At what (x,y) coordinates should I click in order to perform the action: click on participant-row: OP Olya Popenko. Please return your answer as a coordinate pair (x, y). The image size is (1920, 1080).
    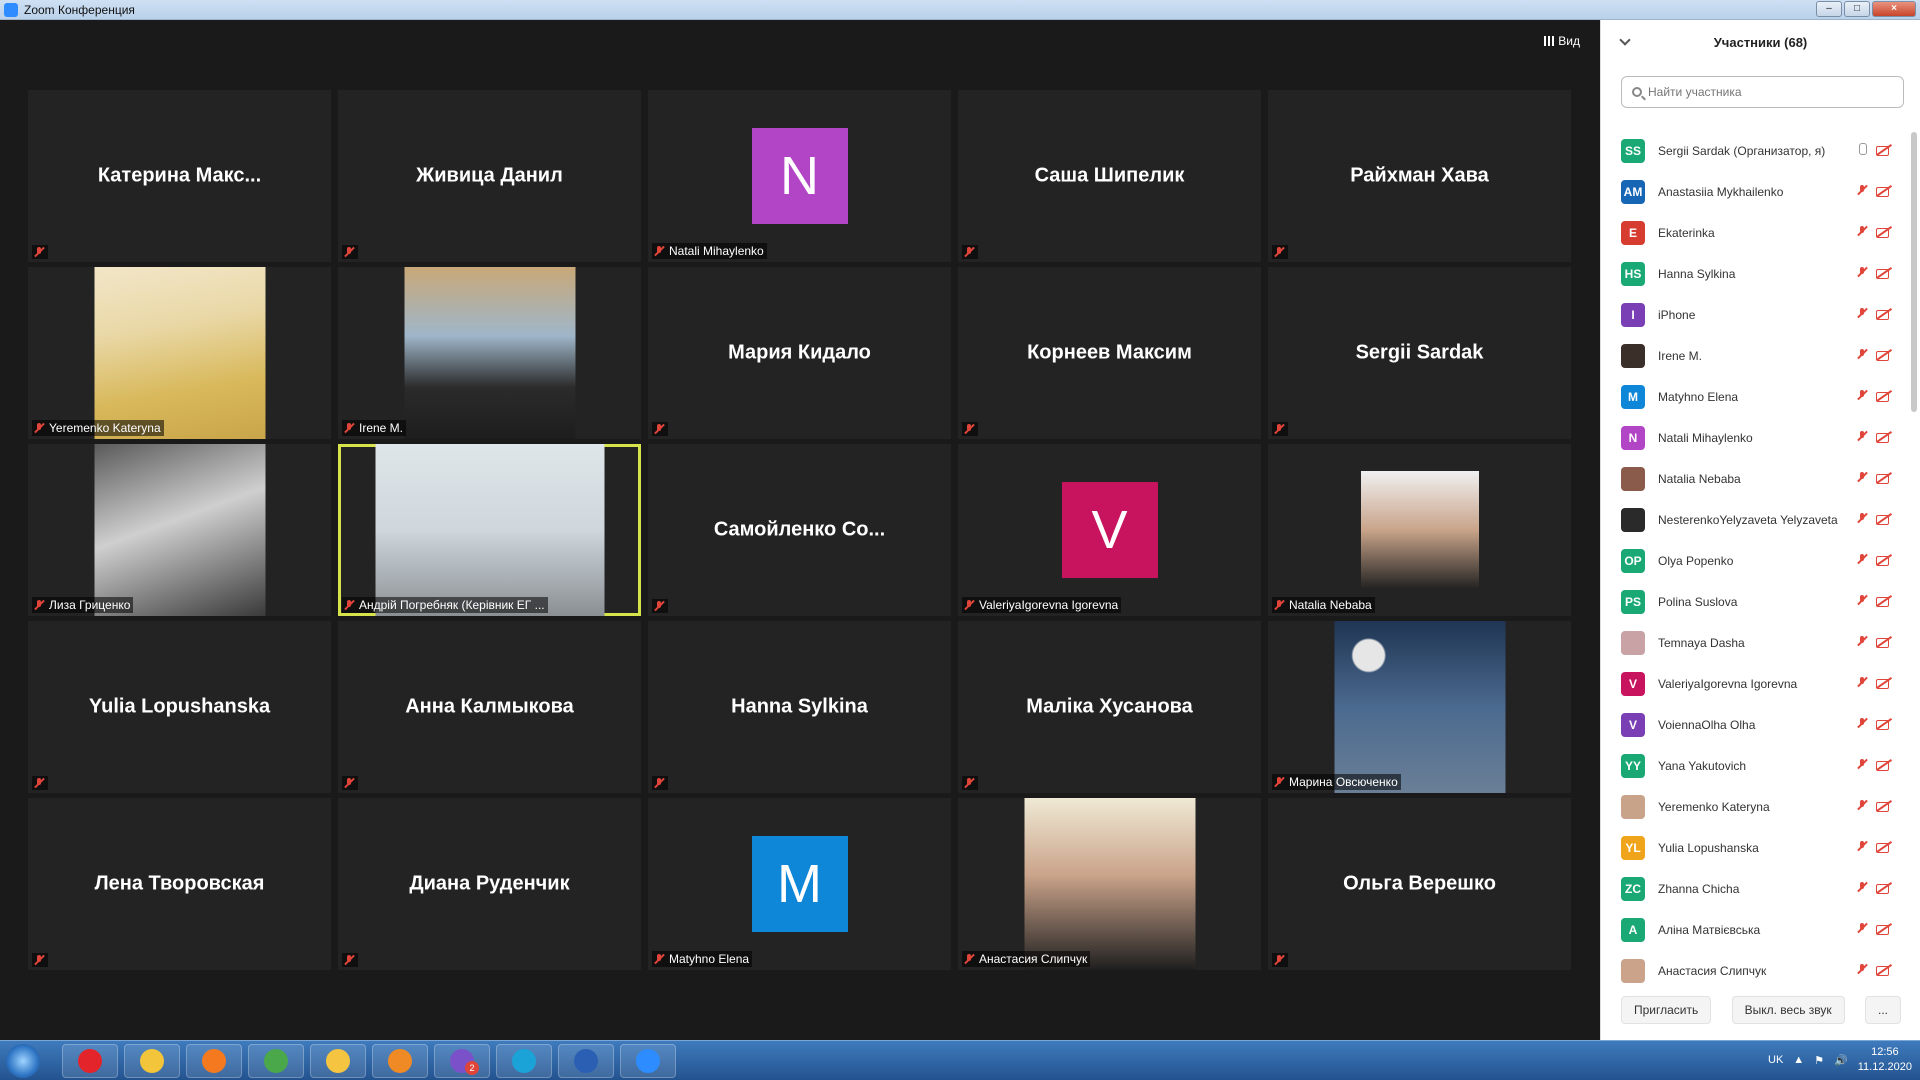
    Looking at the image, I should click on (1753, 560).